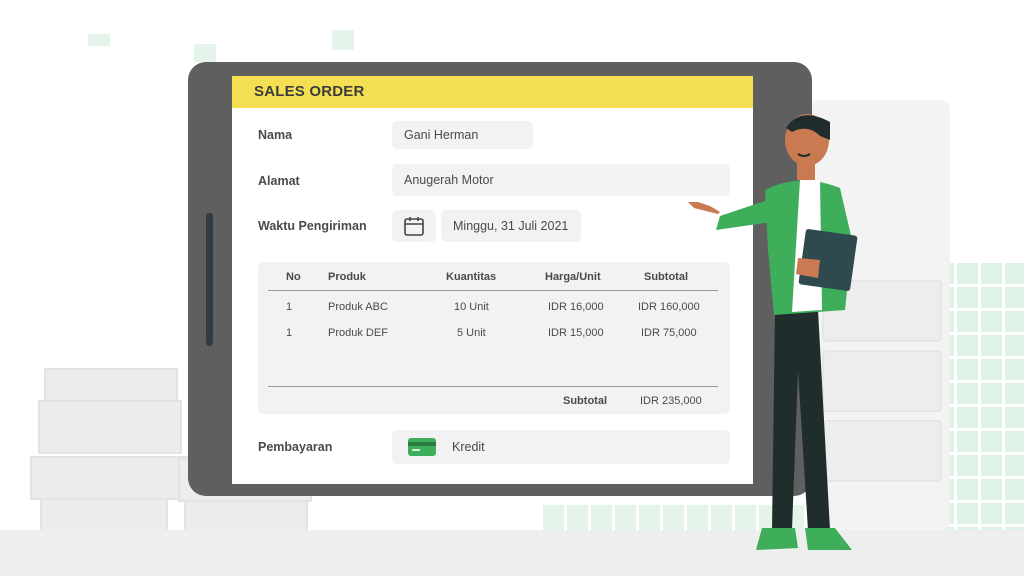  I want to click on header-bar: SALES ORDER, so click(492, 92).